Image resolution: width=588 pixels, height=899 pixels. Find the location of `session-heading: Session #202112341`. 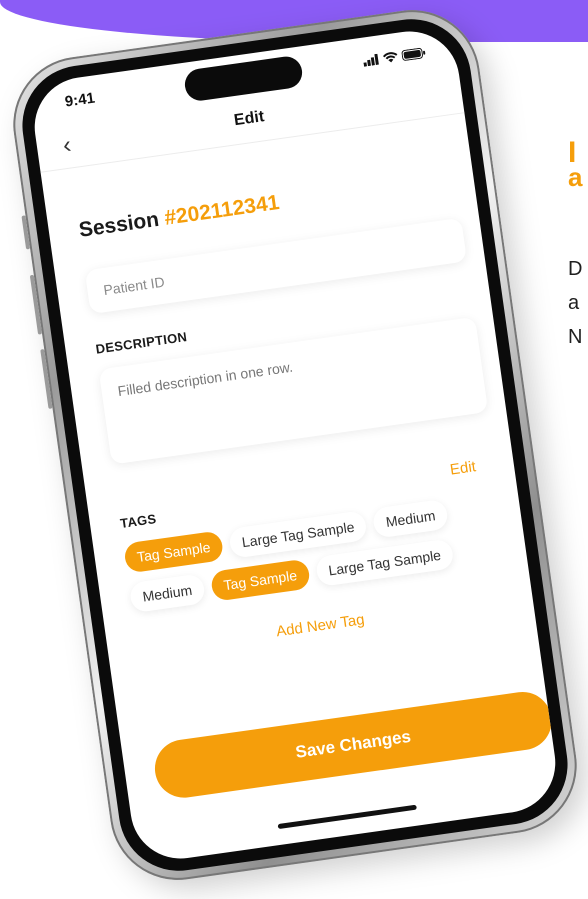

session-heading: Session #202112341 is located at coordinates (178, 217).